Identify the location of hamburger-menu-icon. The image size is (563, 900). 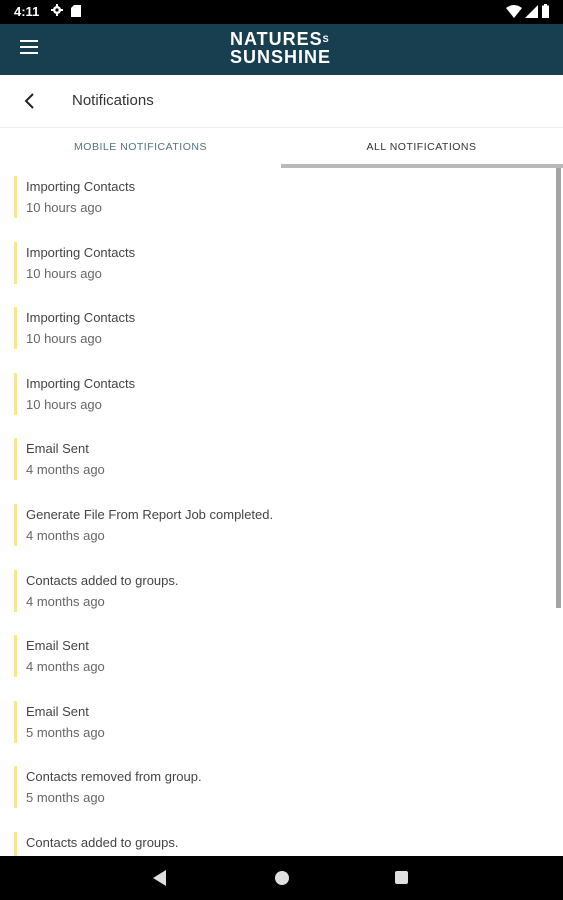
(30, 49).